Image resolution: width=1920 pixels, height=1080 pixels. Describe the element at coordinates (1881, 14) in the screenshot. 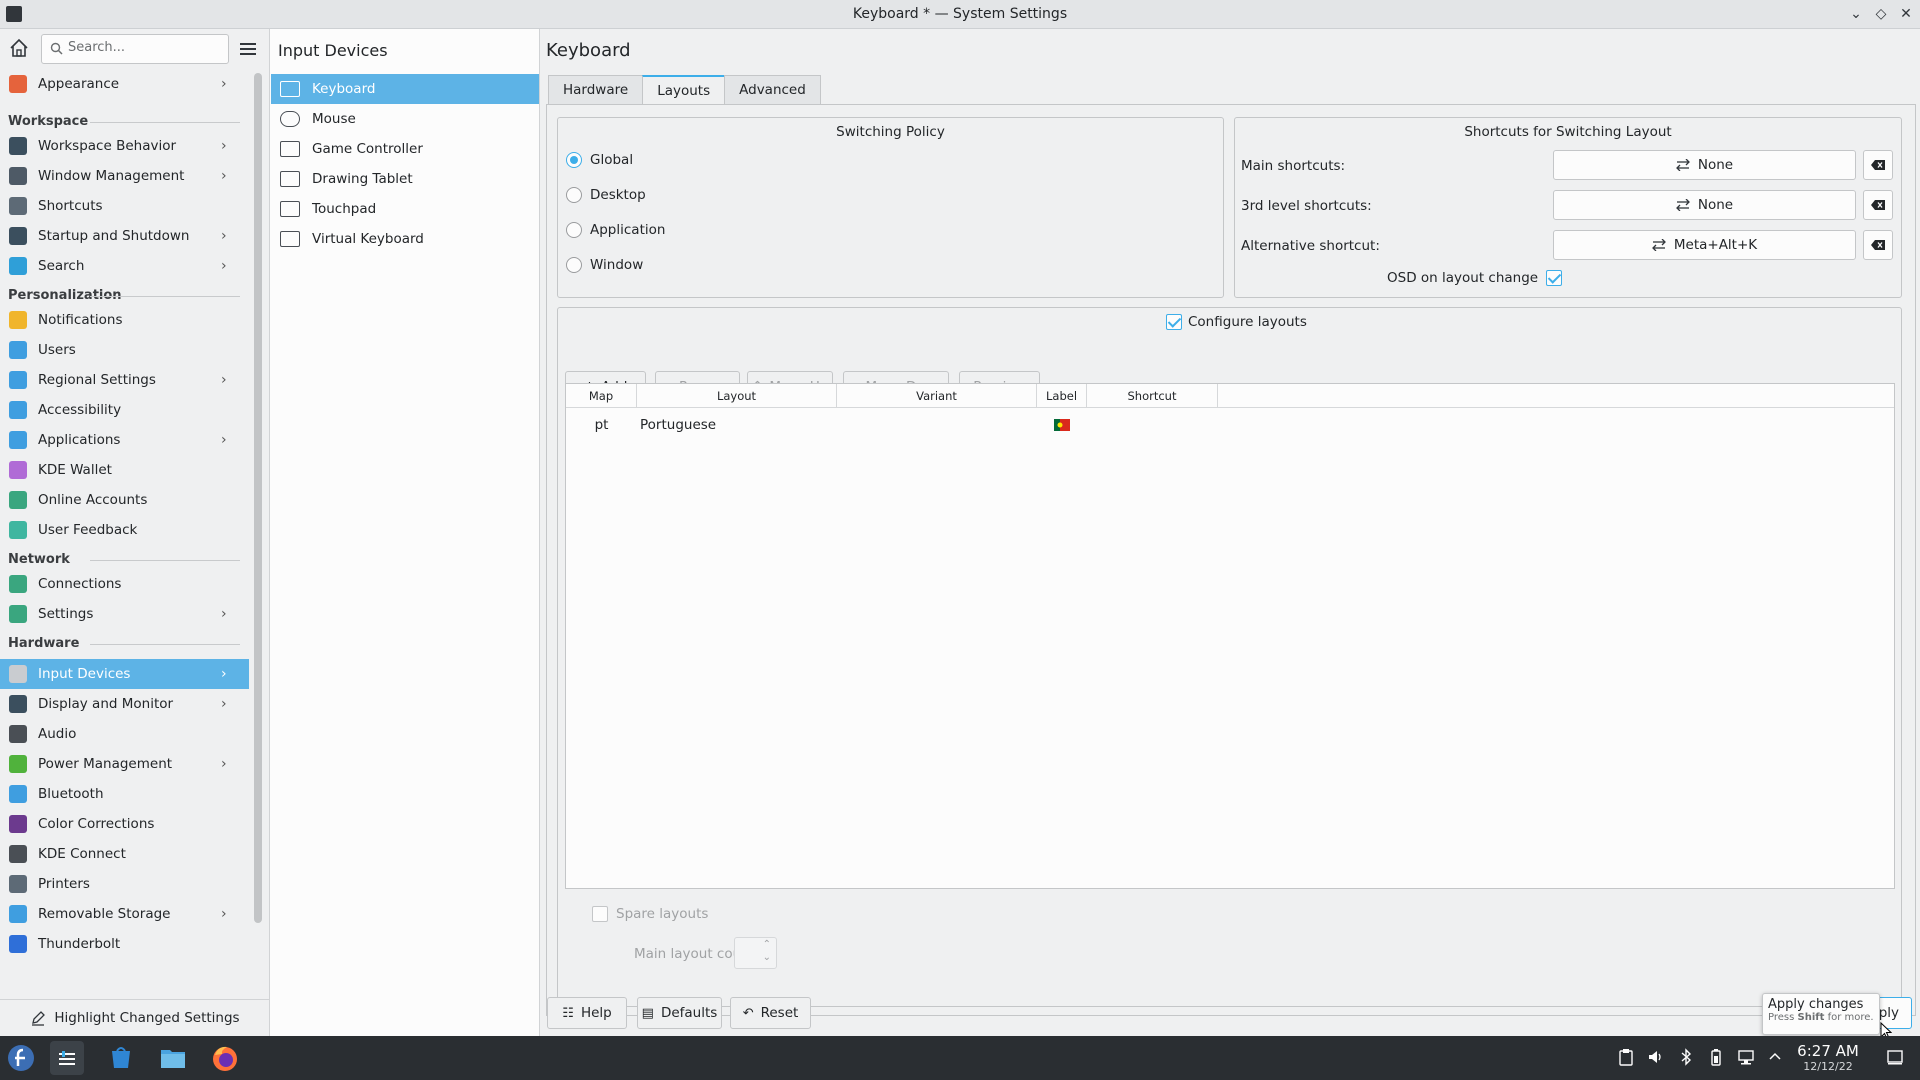

I see `maximize-icon: ◇` at that location.